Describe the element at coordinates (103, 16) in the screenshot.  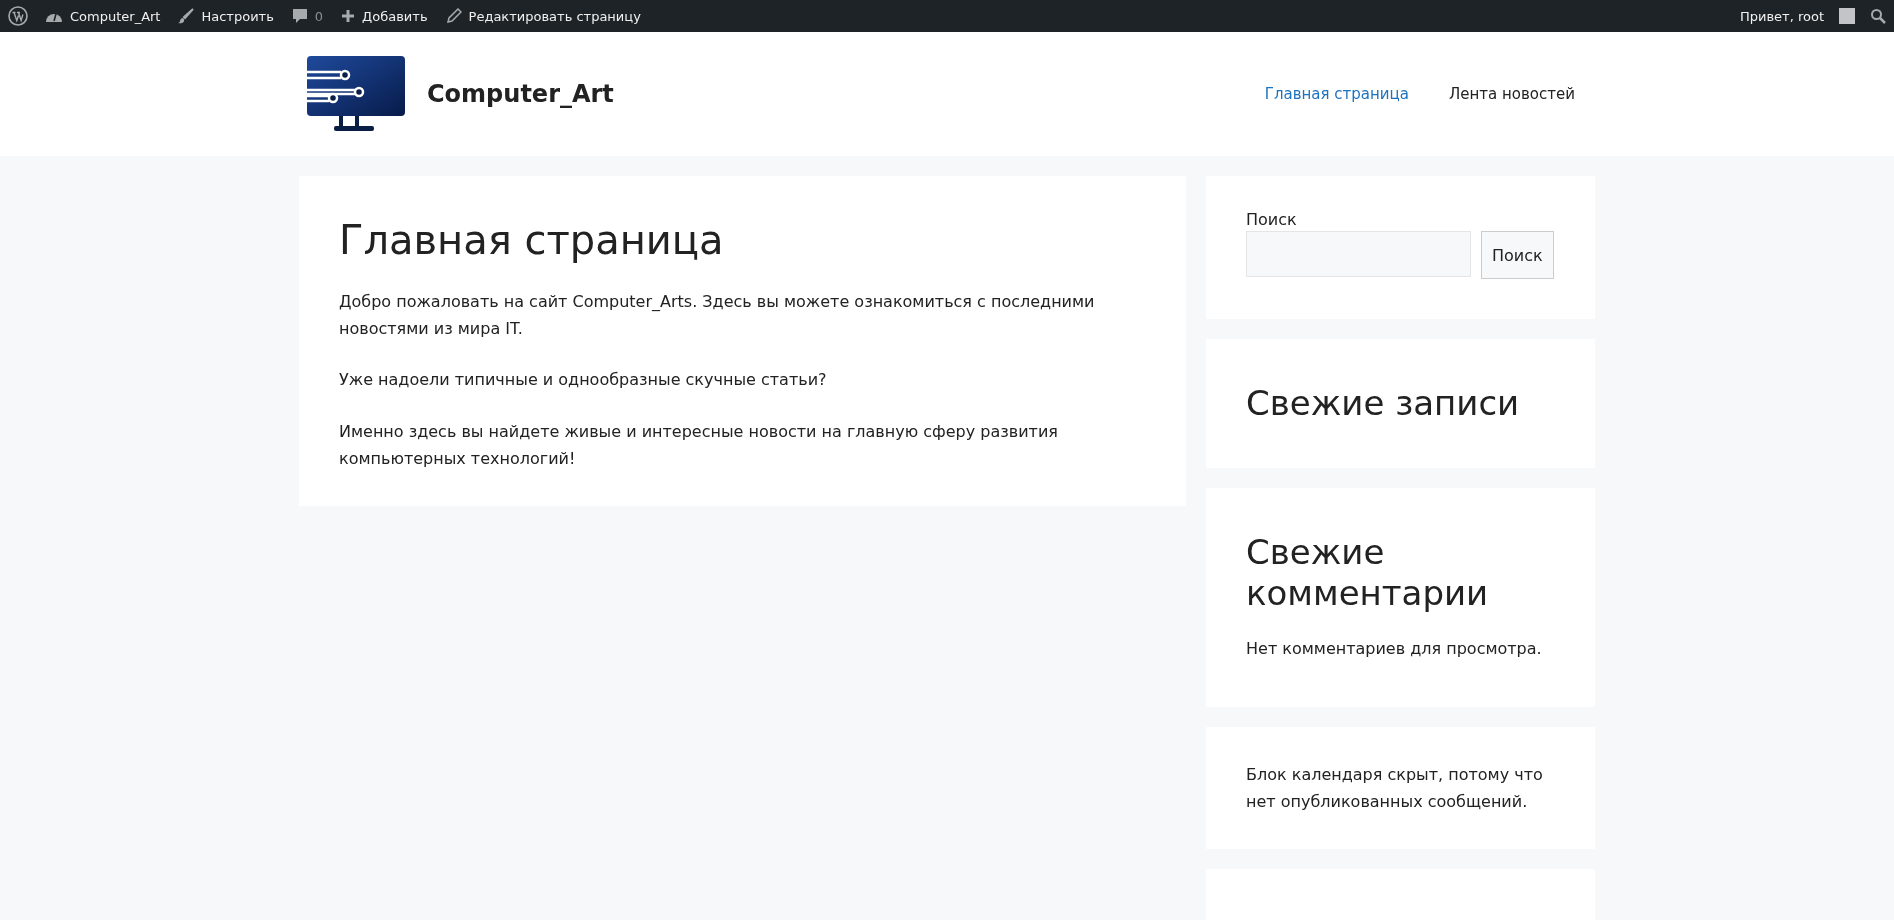
I see `site-name-link: Computer_Art` at that location.